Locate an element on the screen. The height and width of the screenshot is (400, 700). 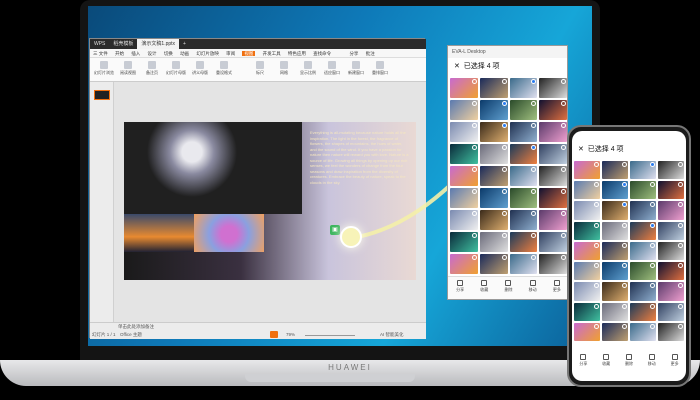
bride-photo is located at coordinates (213, 168).